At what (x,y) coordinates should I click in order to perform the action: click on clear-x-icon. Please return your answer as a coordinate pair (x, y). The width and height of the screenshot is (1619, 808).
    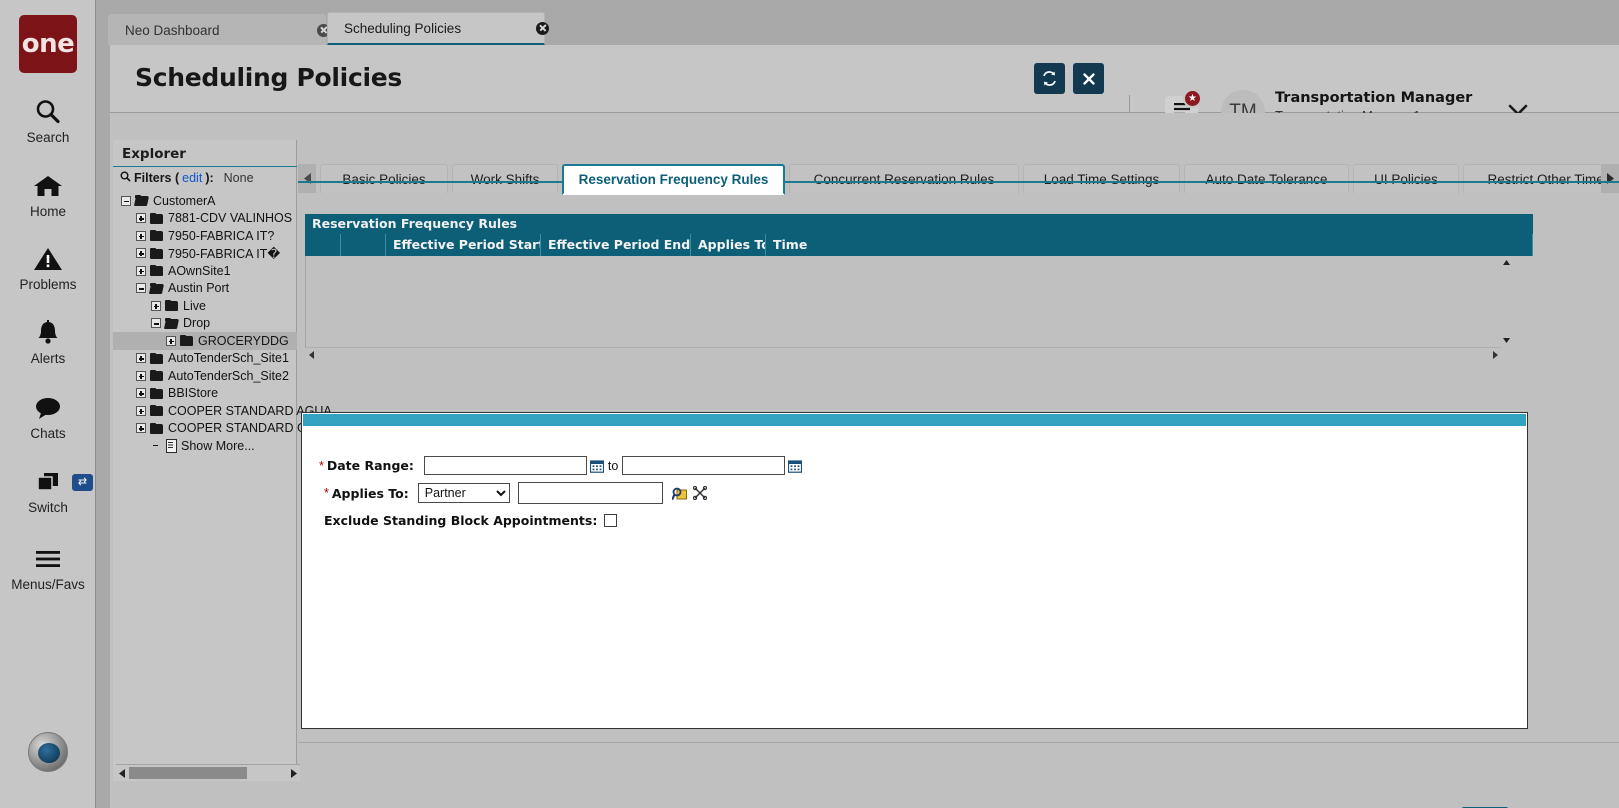
    Looking at the image, I should click on (699, 493).